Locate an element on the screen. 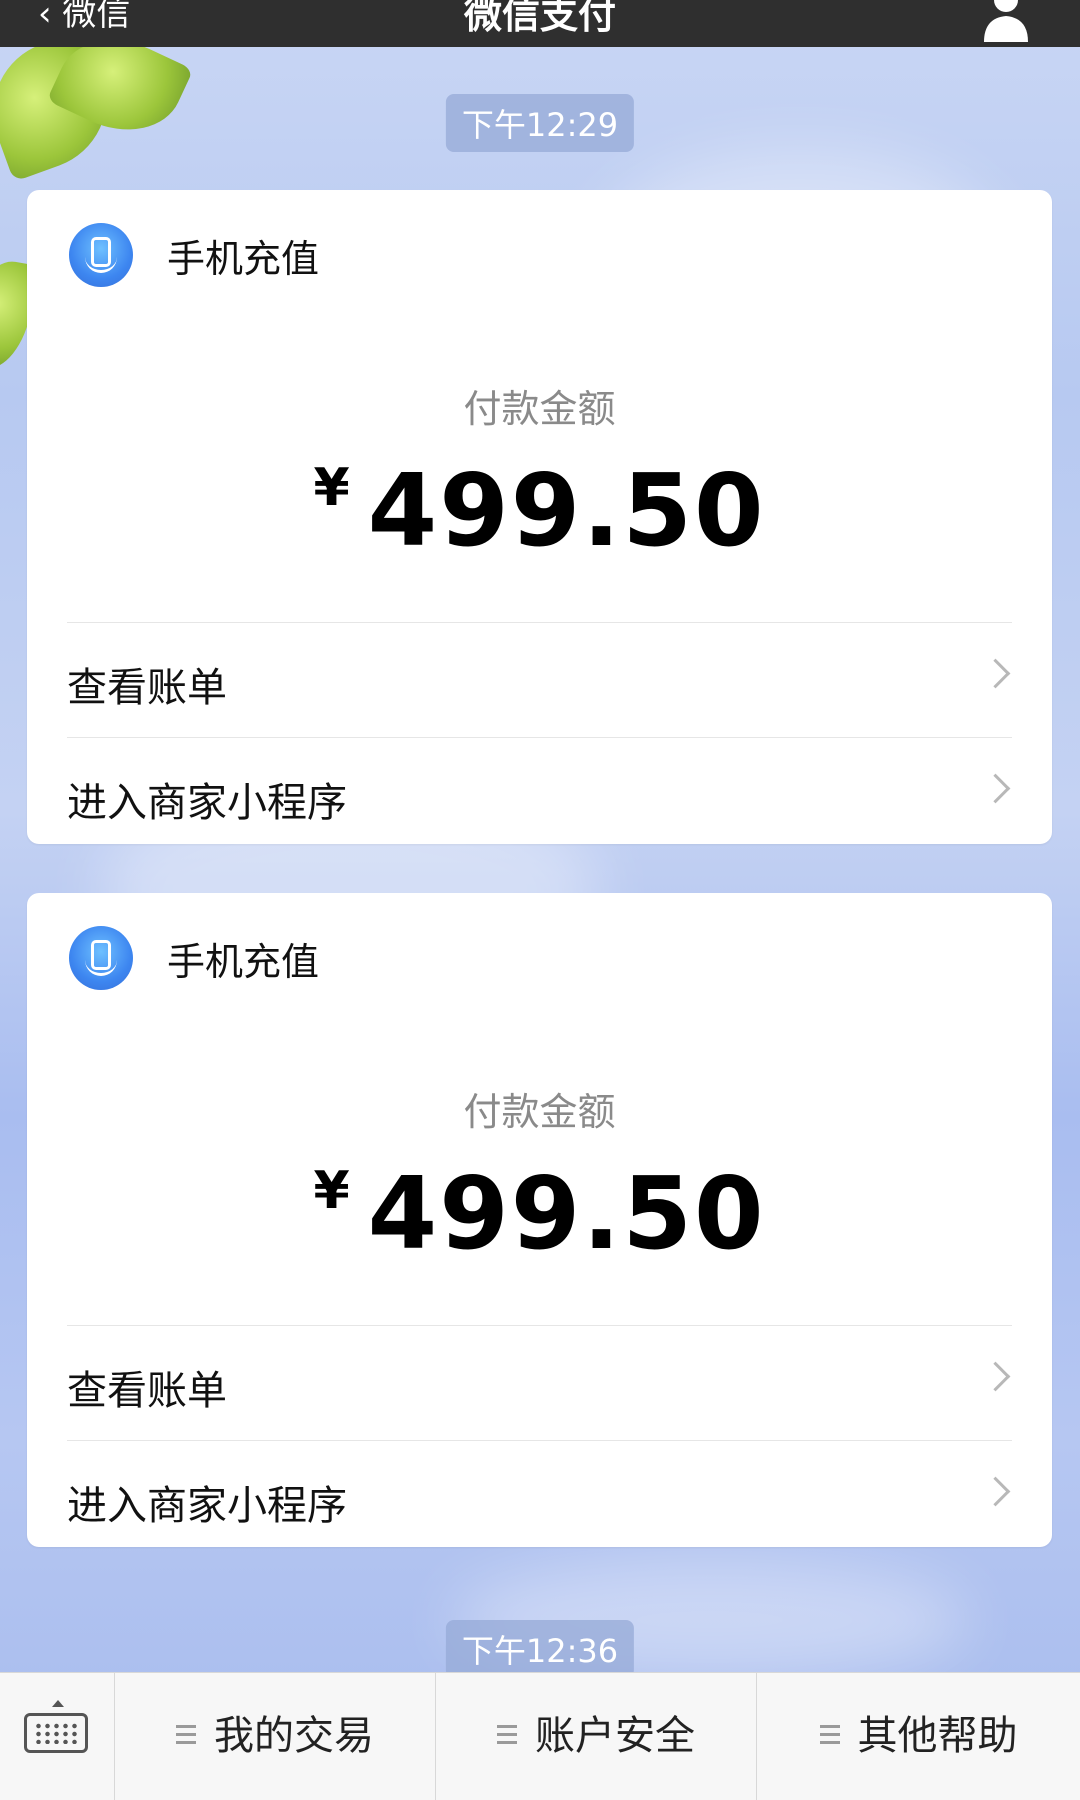  menu-other-help: 其他帮助 is located at coordinates (918, 1736).